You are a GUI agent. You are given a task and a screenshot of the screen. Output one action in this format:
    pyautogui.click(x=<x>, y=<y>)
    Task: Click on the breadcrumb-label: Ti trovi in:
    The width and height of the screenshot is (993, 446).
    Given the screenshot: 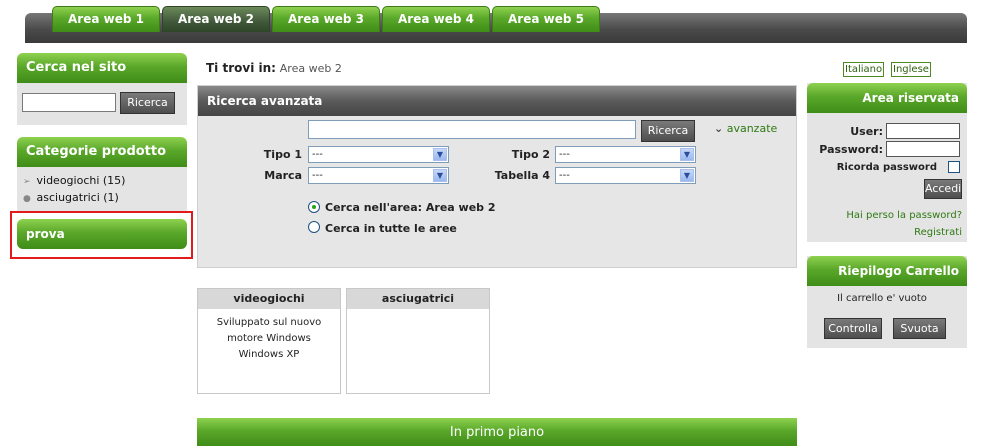 What is the action you would take?
    pyautogui.click(x=241, y=68)
    